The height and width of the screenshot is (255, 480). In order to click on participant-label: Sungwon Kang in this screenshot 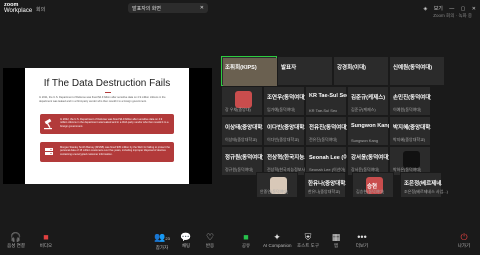, I will do `click(365, 140)`.